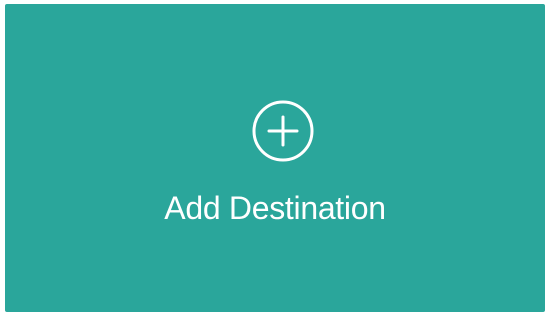 This screenshot has height=316, width=550. Describe the element at coordinates (275, 208) in the screenshot. I see `add-destination-label: Add Destination` at that location.